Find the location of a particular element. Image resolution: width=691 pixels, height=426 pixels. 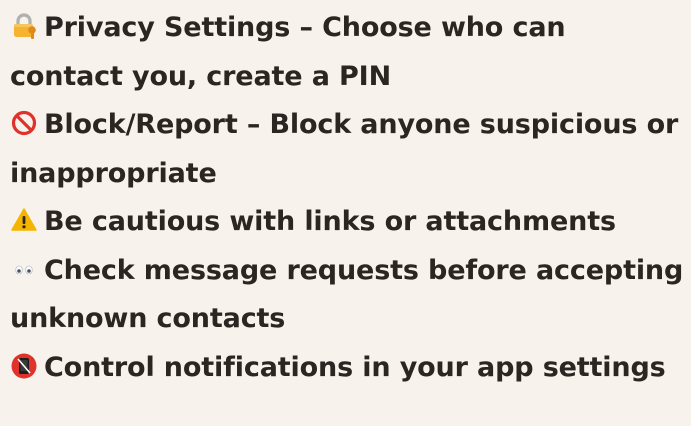

tip-links-attachments: Be cautious with links or attachments is located at coordinates (347, 222).